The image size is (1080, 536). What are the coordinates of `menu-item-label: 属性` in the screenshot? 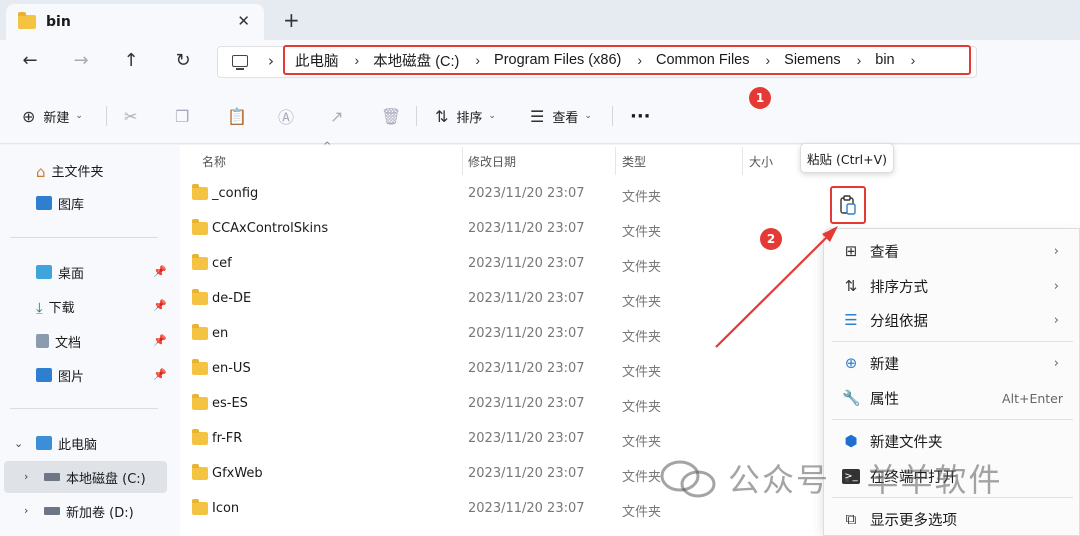 It's located at (884, 399).